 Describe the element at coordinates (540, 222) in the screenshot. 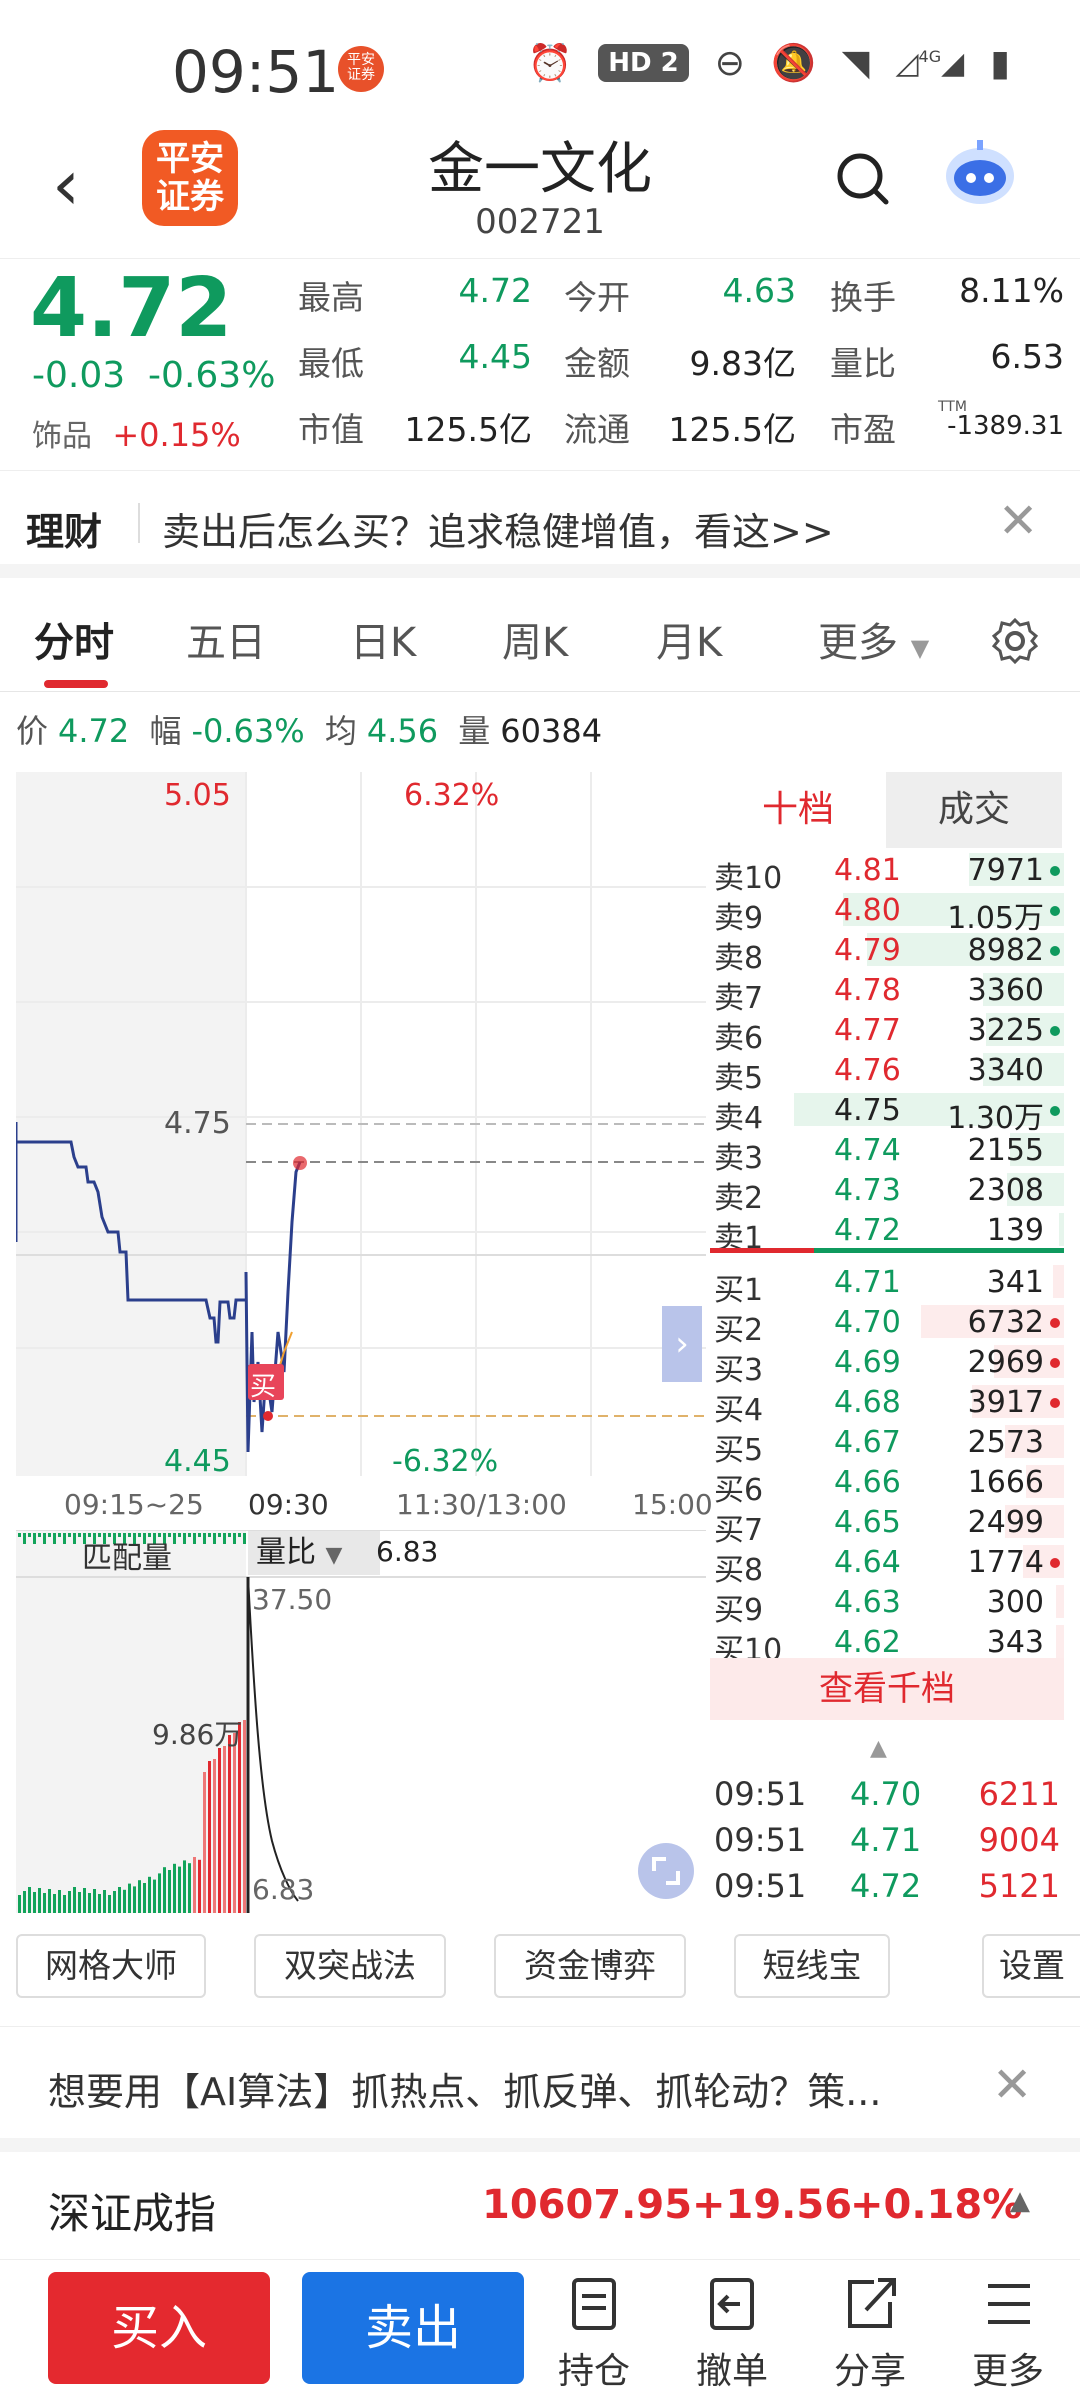

I see `stock-code: 002721` at that location.